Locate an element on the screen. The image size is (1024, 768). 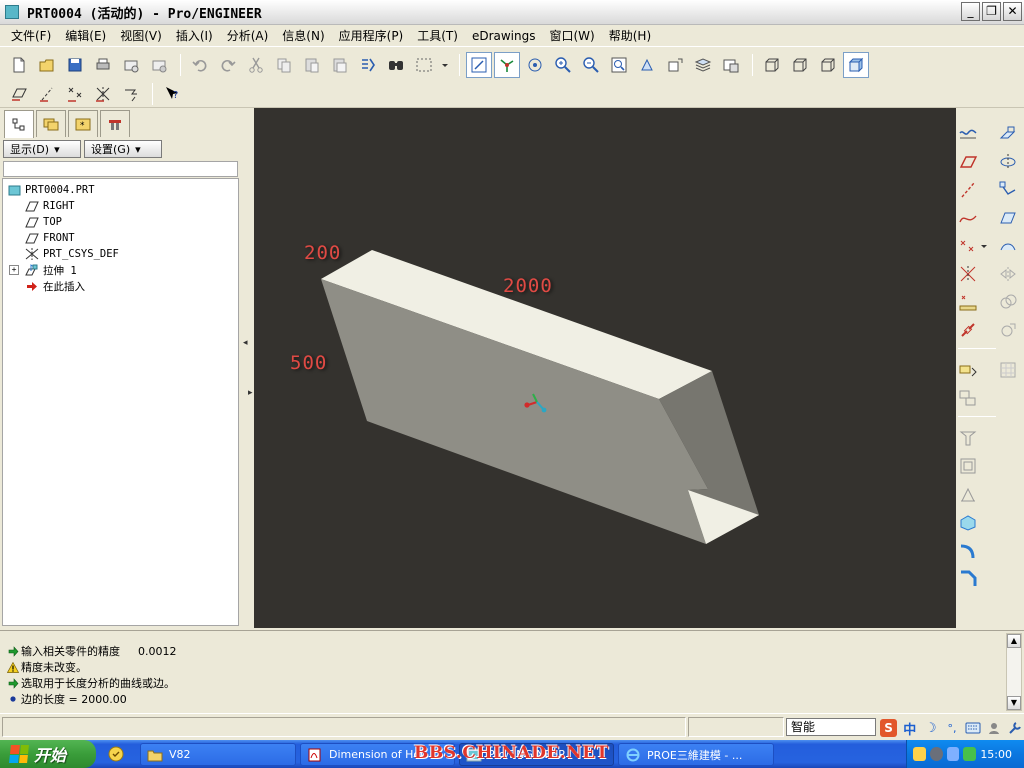
tree-item-front: FRONT is located at coordinates (120, 238).